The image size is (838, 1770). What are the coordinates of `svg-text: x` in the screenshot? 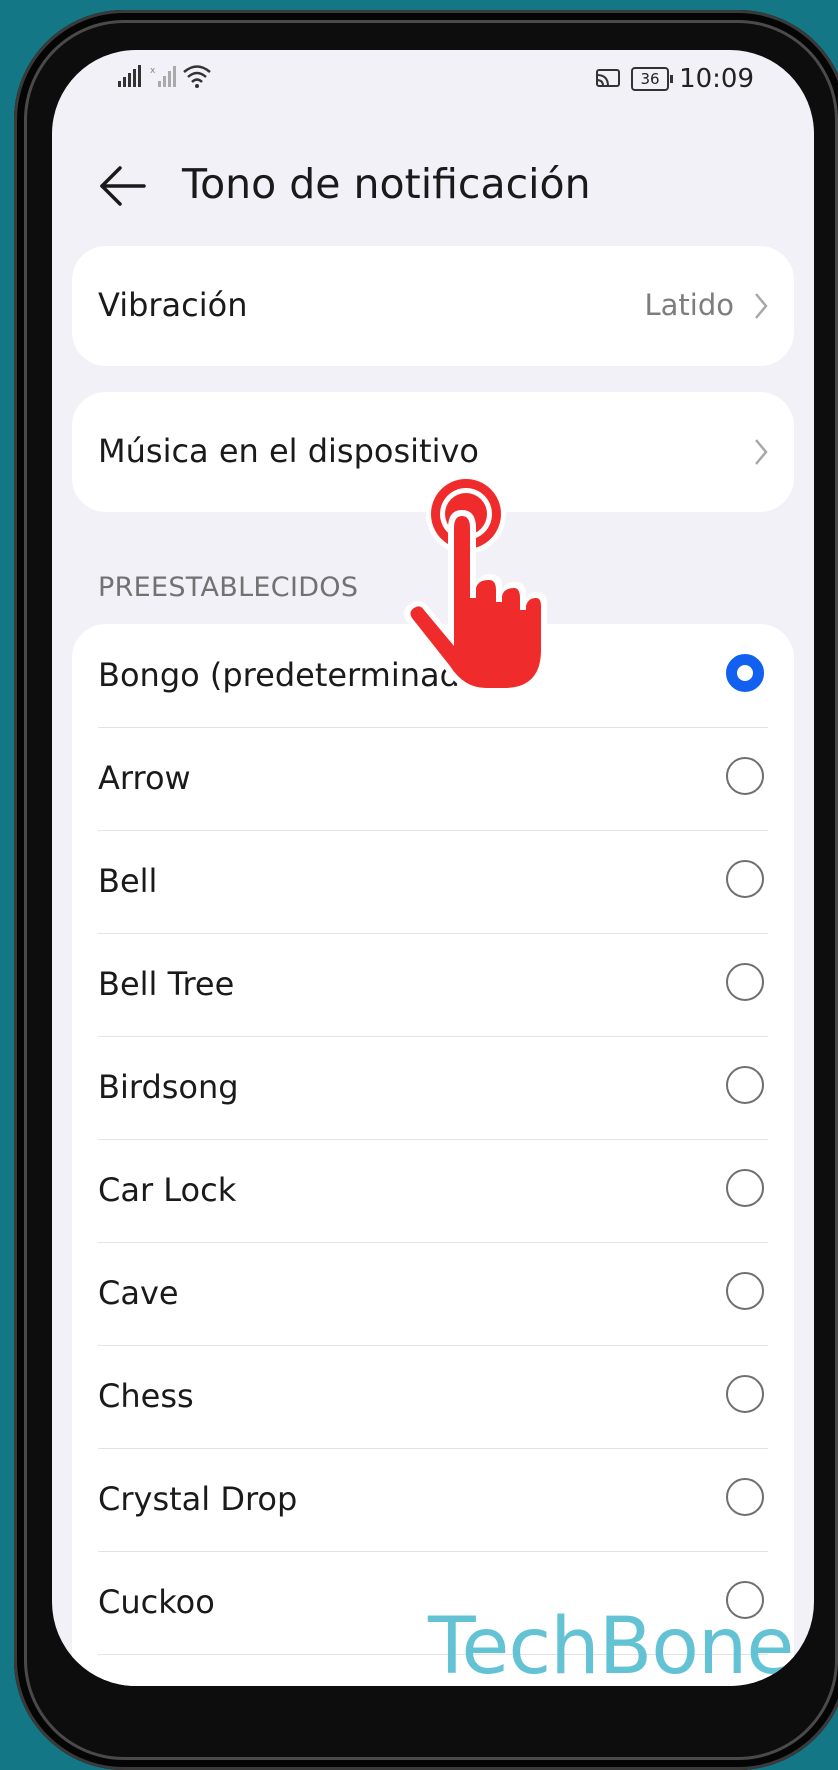 It's located at (153, 71).